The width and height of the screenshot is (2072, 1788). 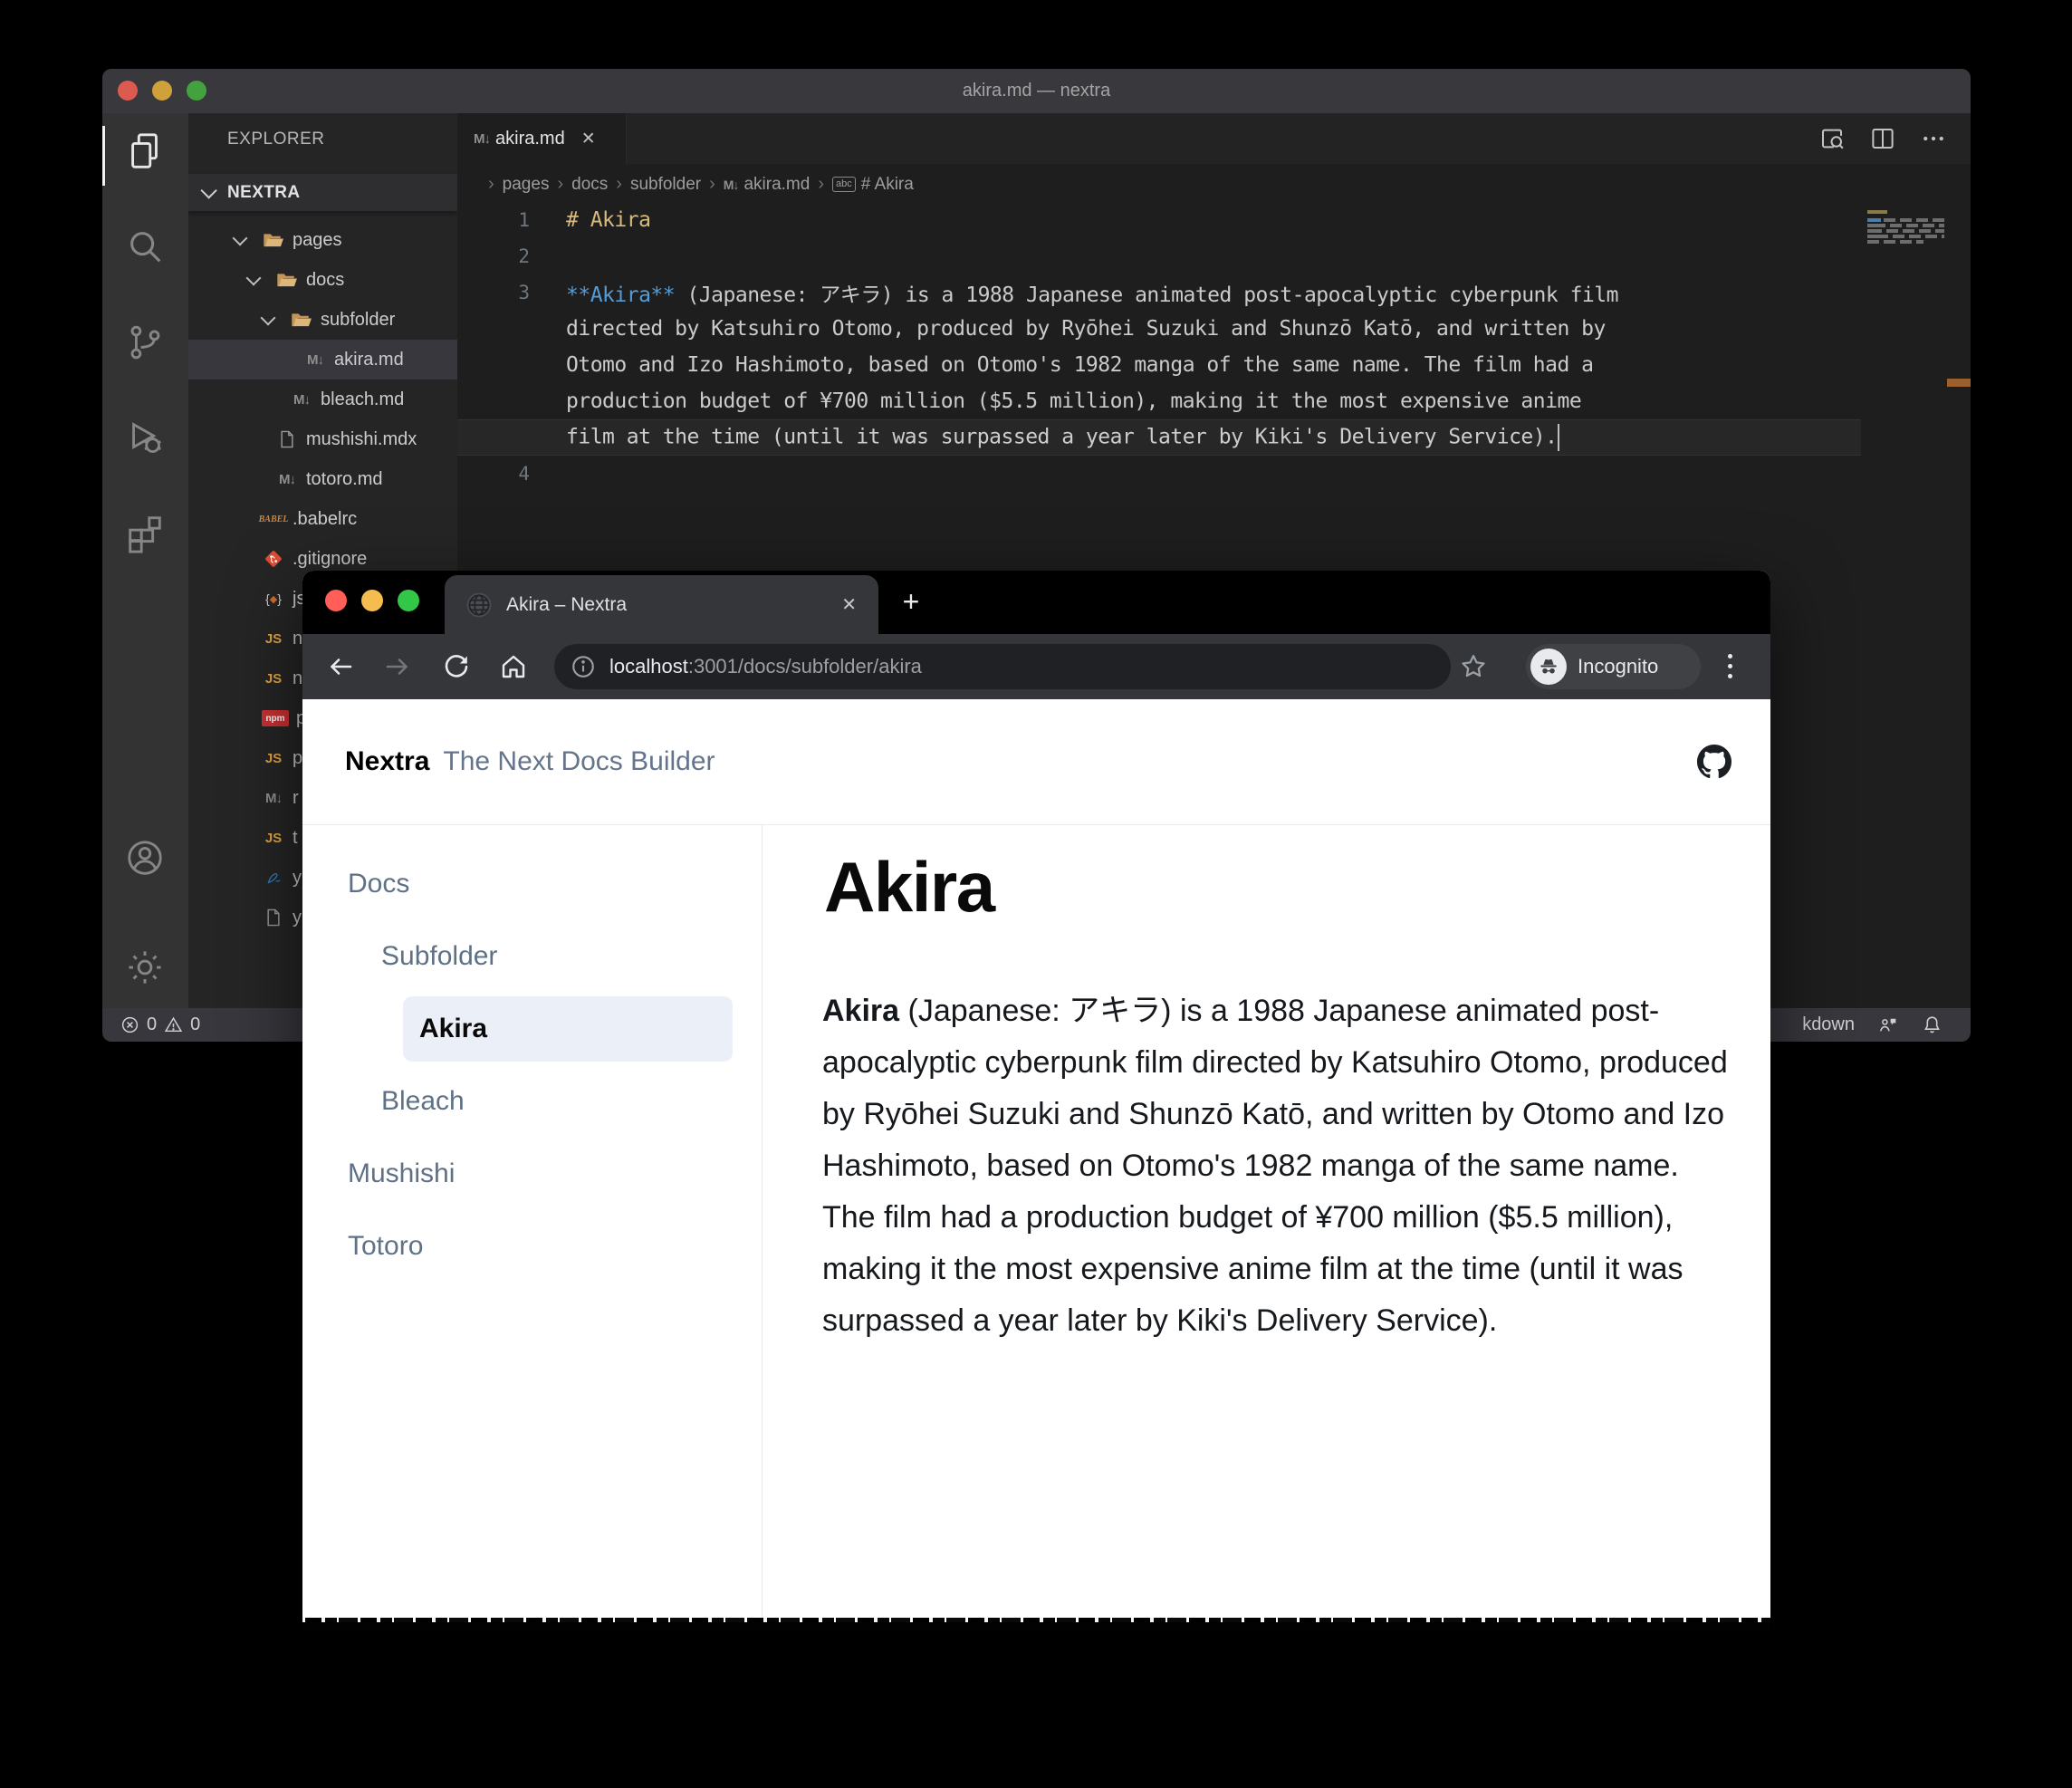 What do you see at coordinates (1473, 666) in the screenshot?
I see `bookmark-star-icon` at bounding box center [1473, 666].